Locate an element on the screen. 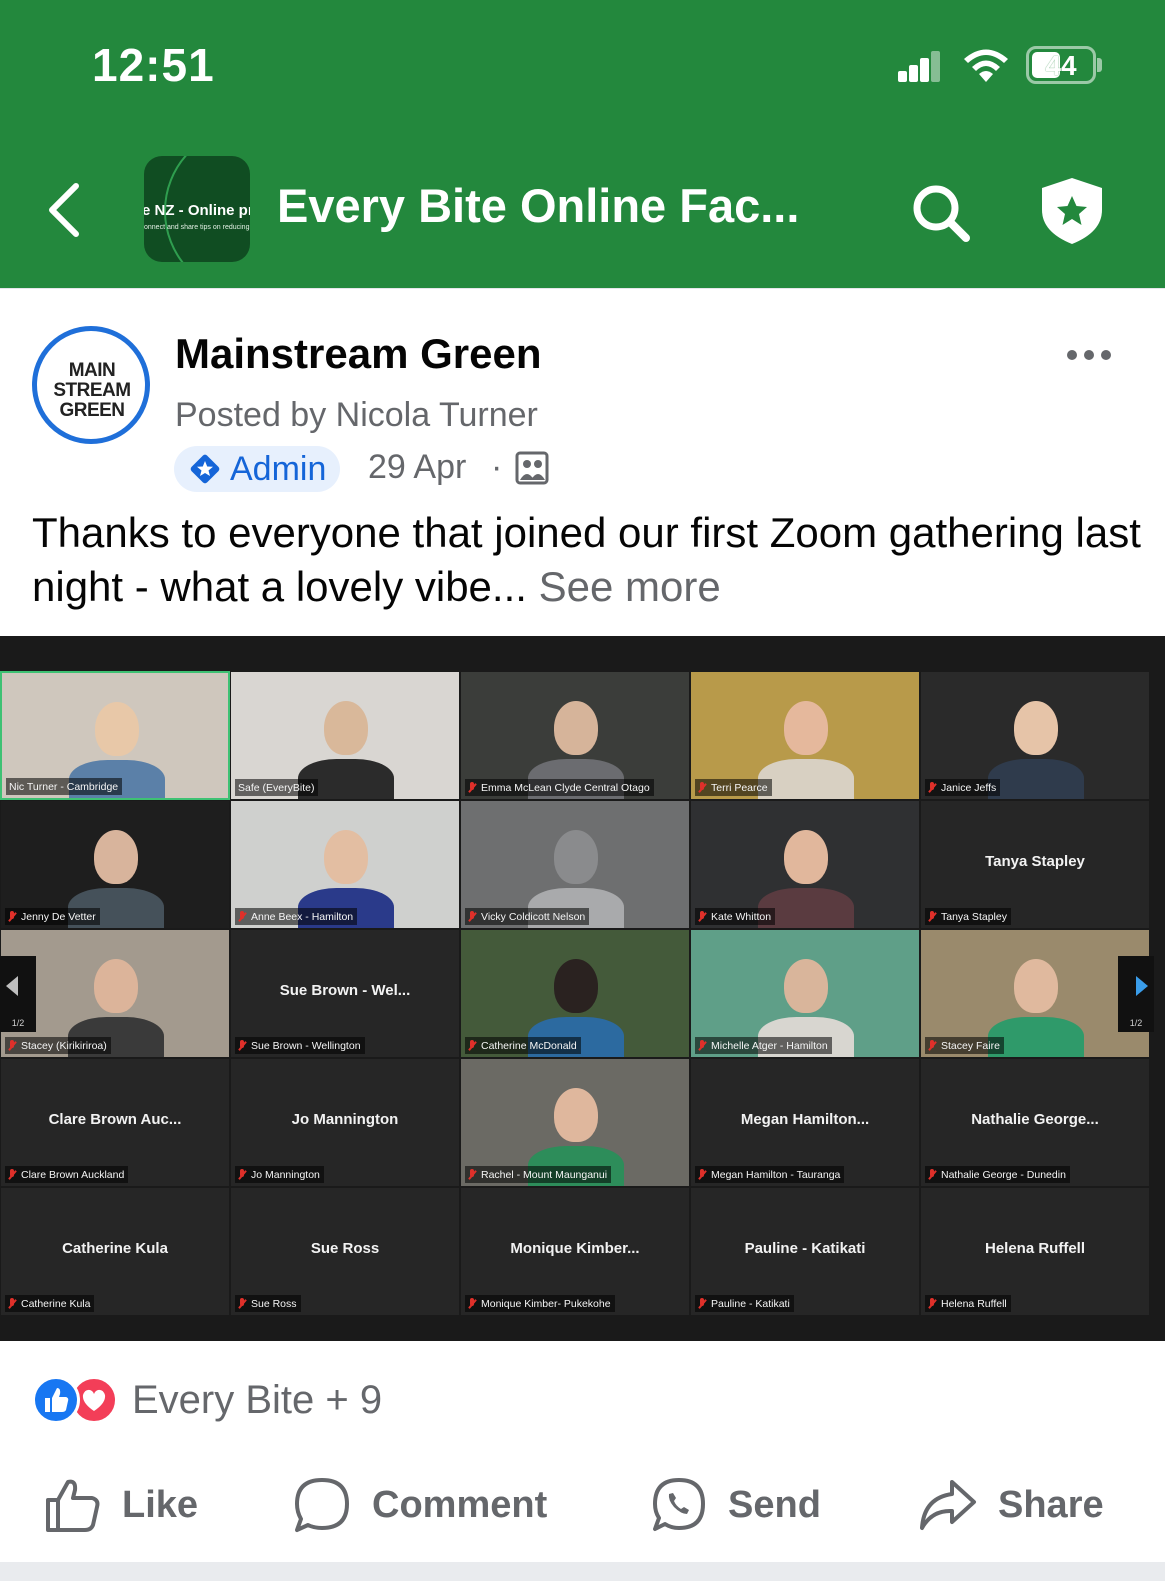  zoom-participant-tile: Terri Pearce is located at coordinates (805, 735).